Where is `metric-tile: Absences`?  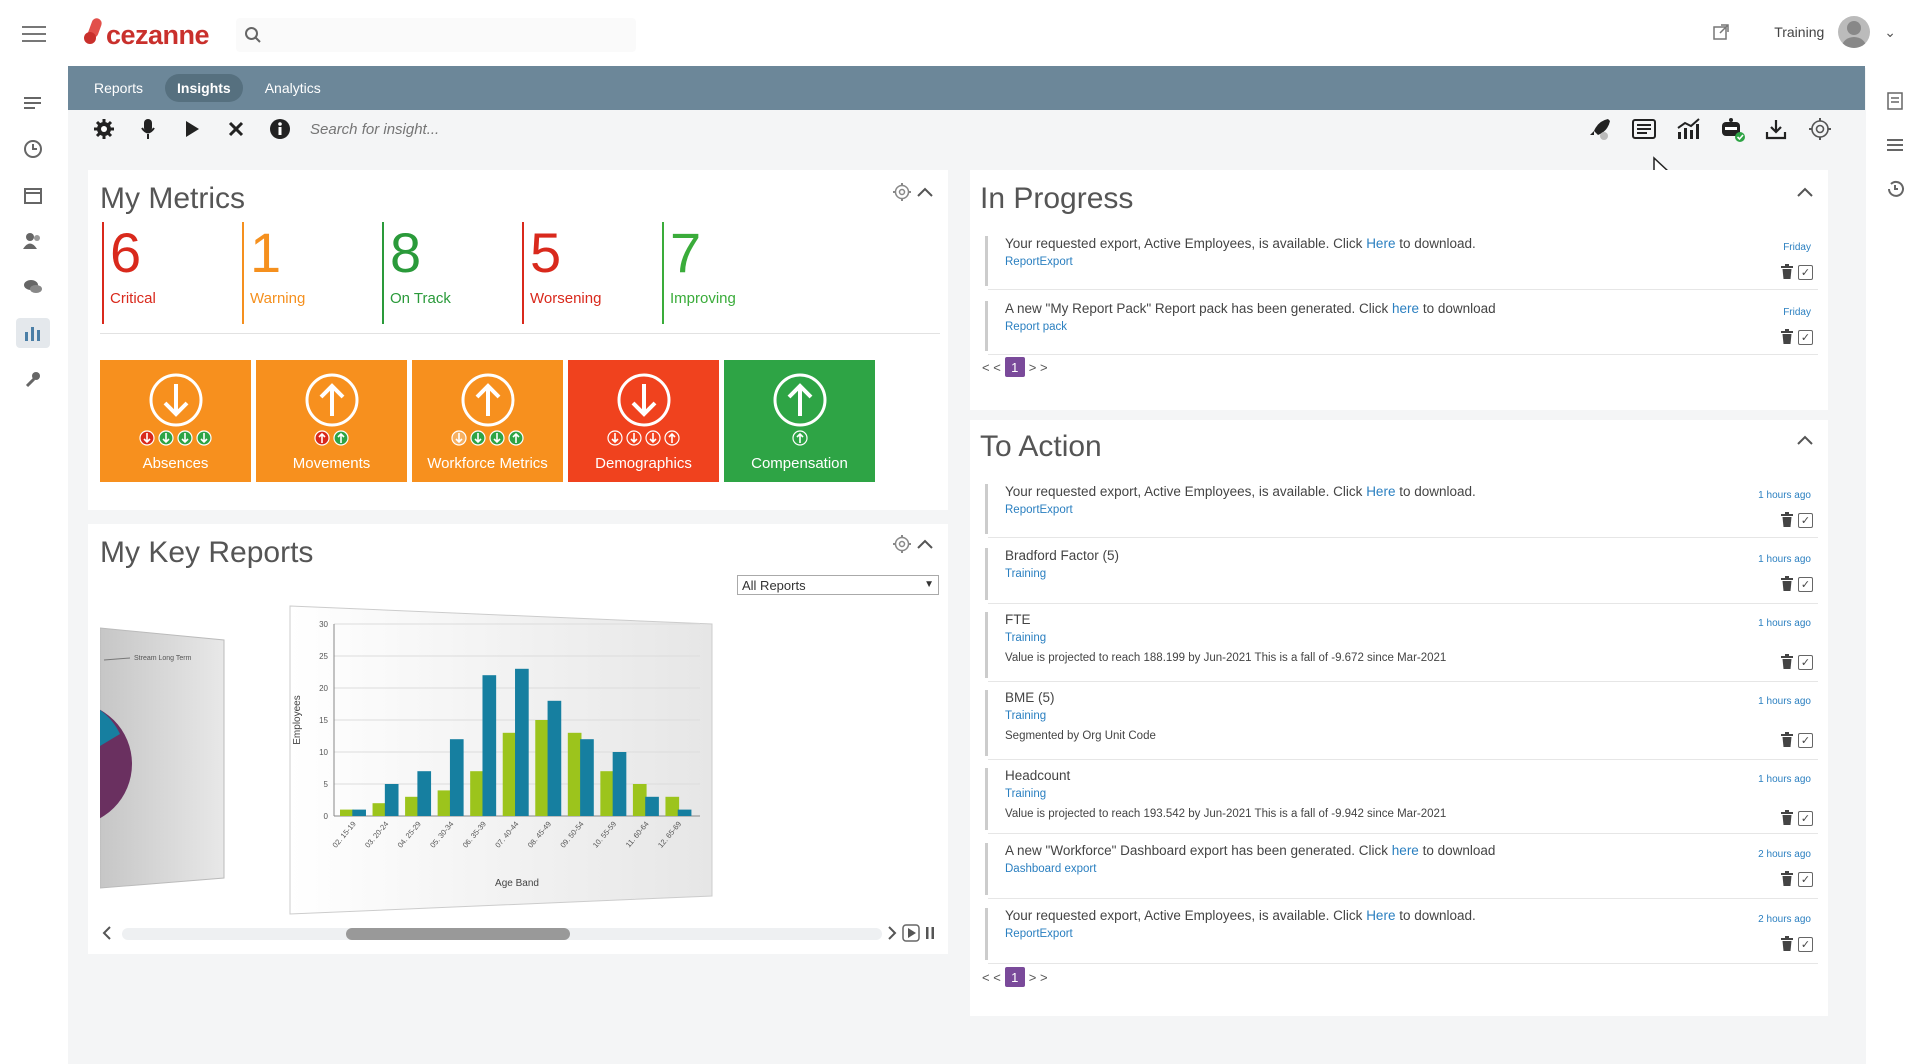
metric-tile: Absences is located at coordinates (175, 421).